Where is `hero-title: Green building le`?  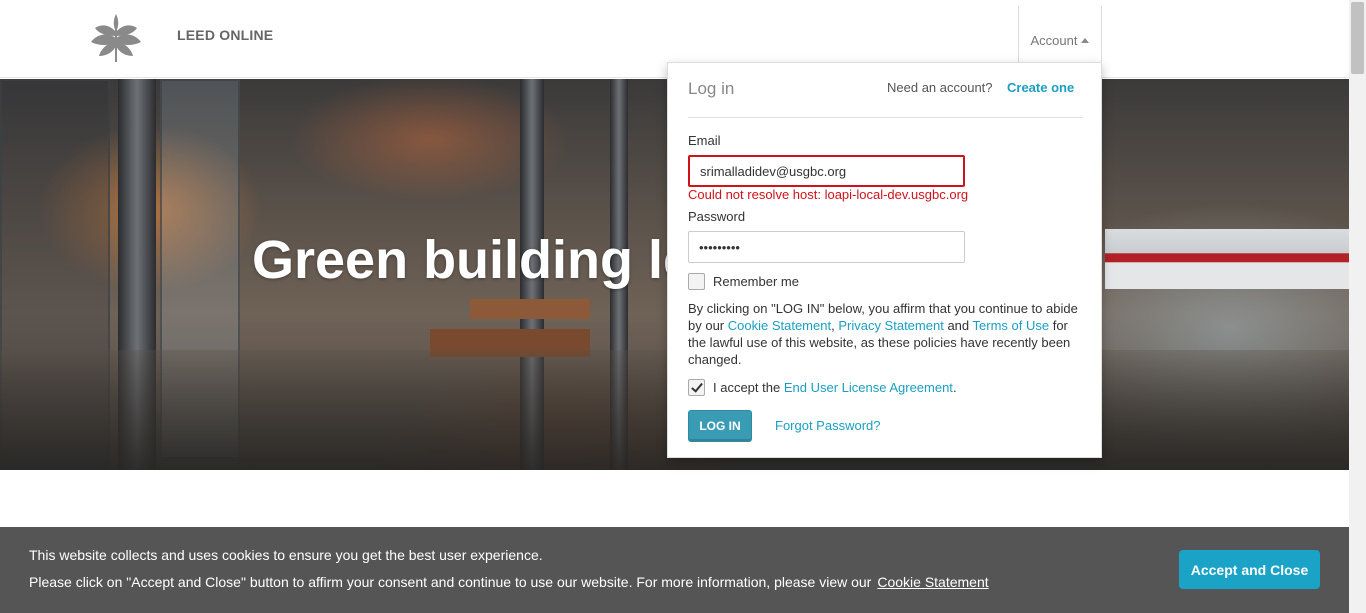 hero-title: Green building le is located at coordinates (473, 260).